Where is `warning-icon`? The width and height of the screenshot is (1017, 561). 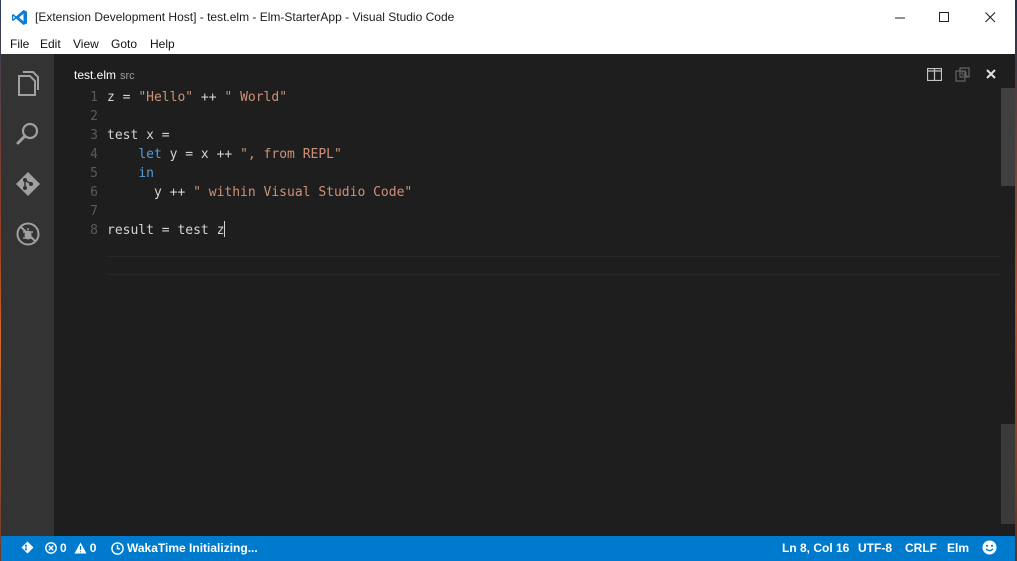
warning-icon is located at coordinates (80, 548).